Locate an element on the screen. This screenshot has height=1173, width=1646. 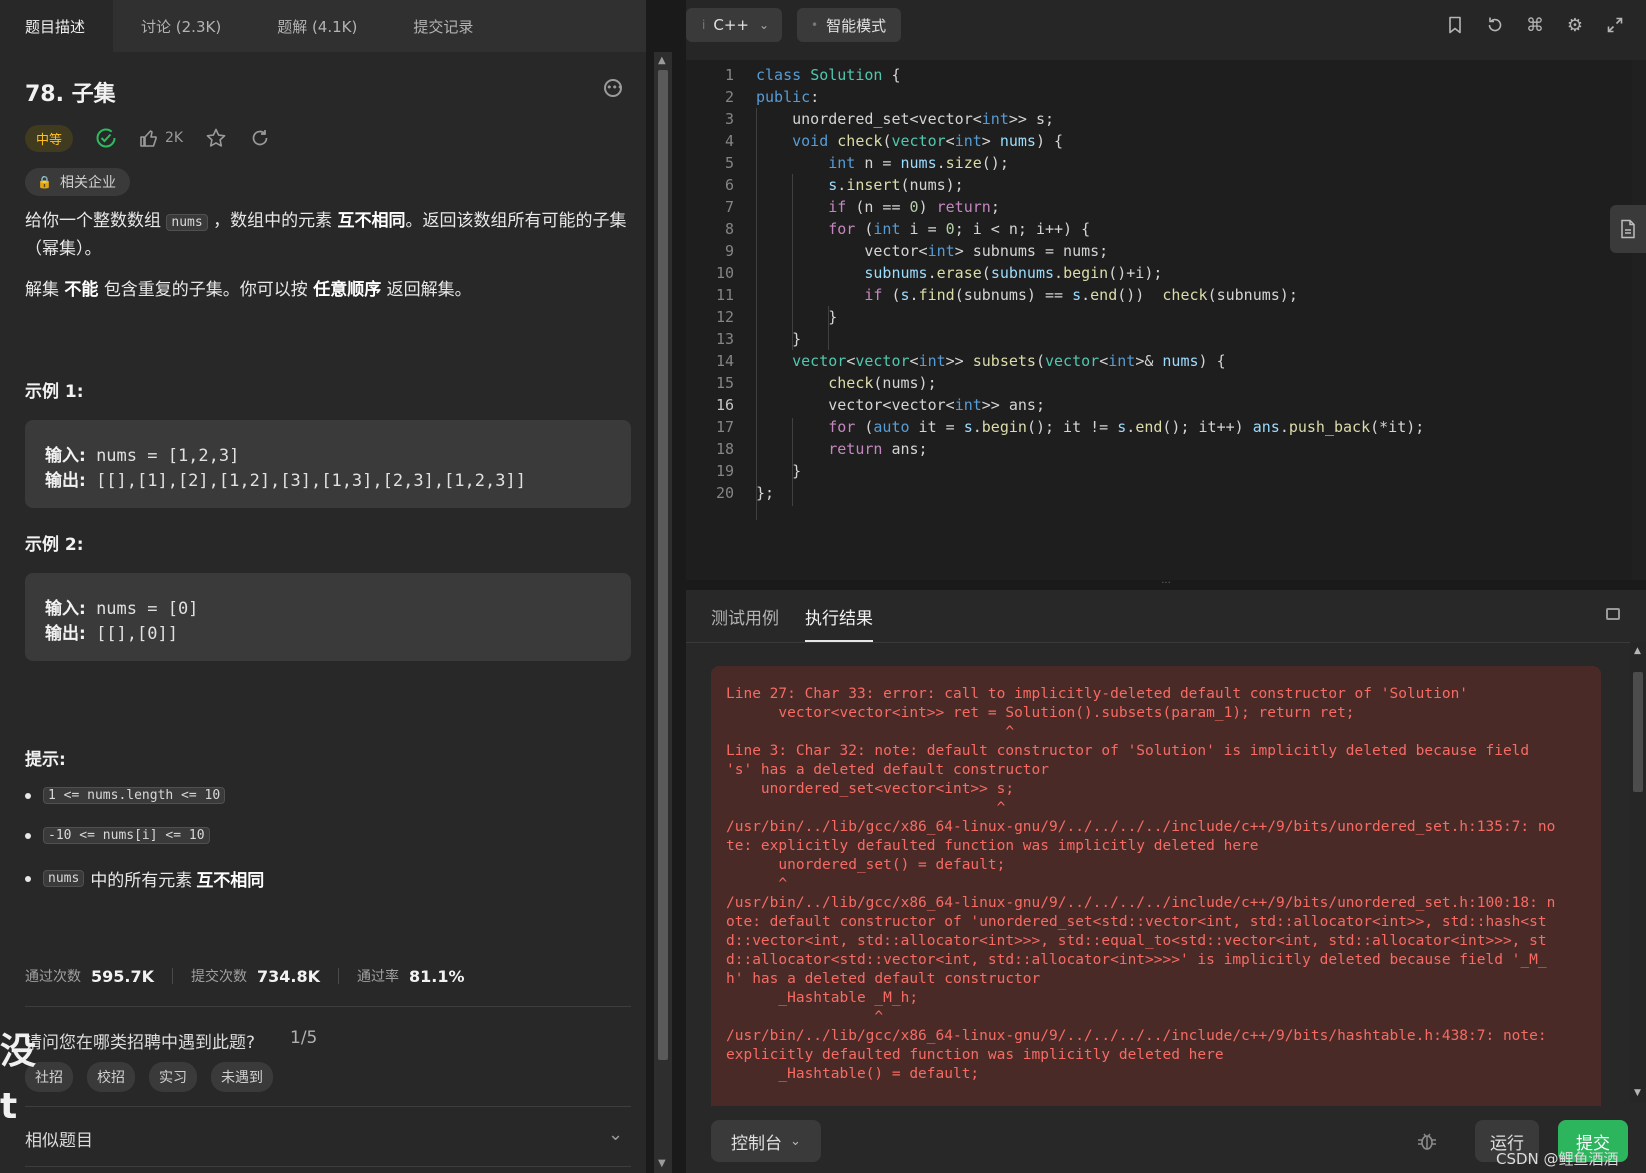
line-number: 15 is located at coordinates (724, 383).